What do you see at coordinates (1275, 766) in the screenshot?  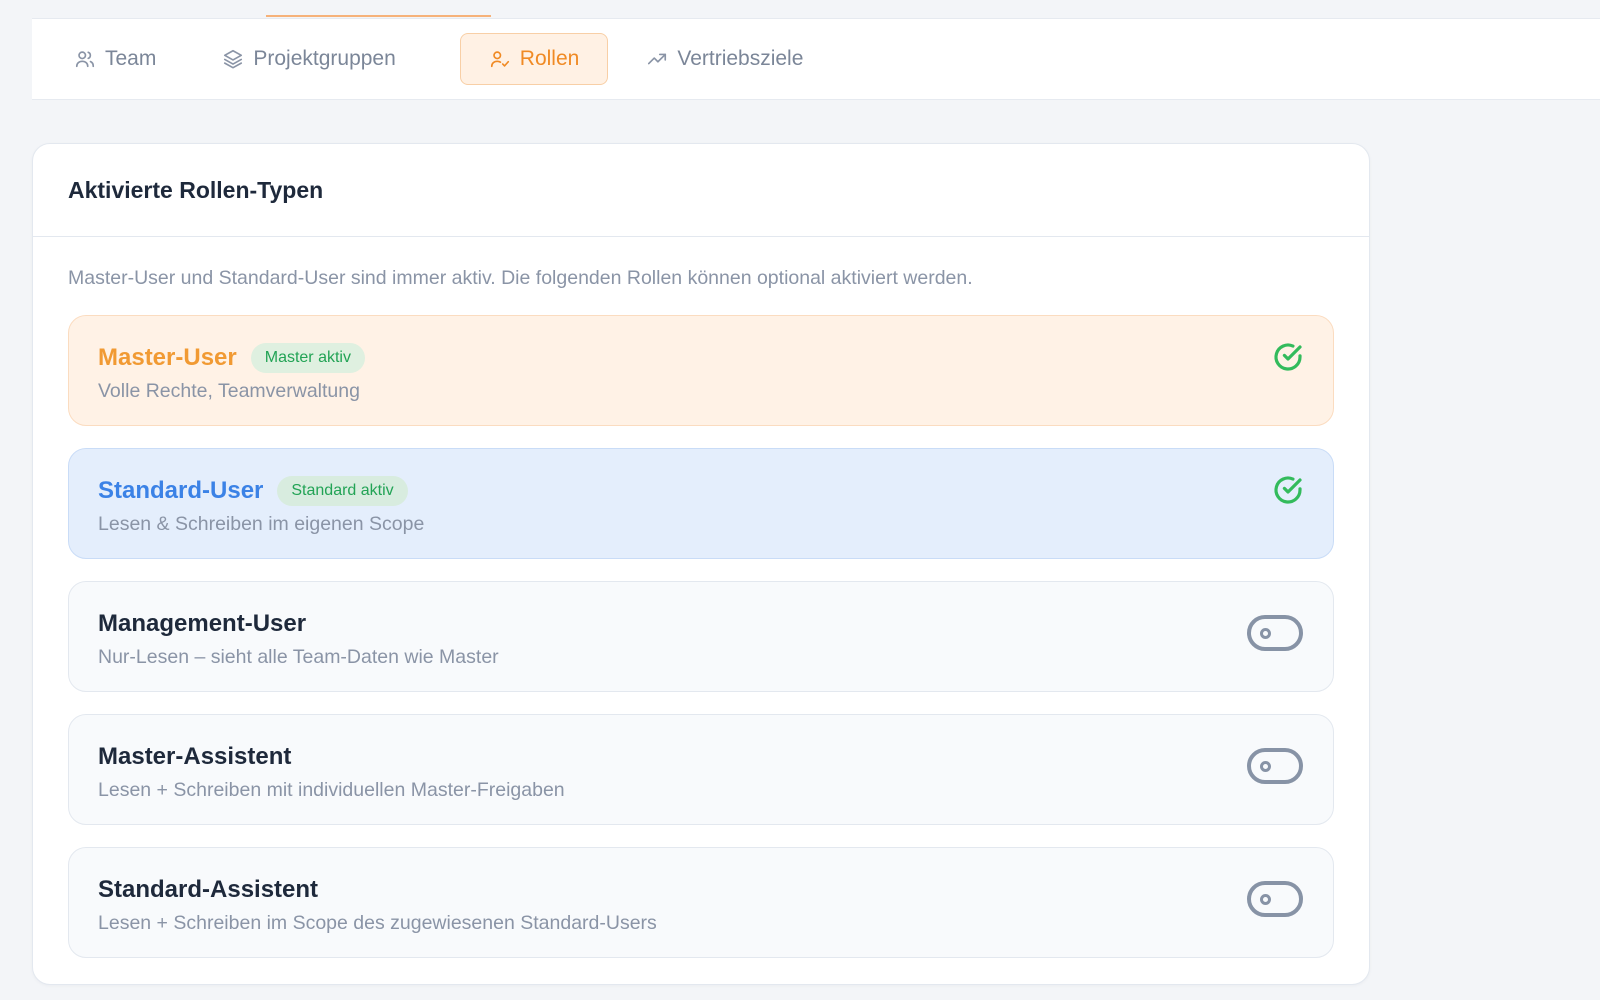 I see `toggle-master-assistent` at bounding box center [1275, 766].